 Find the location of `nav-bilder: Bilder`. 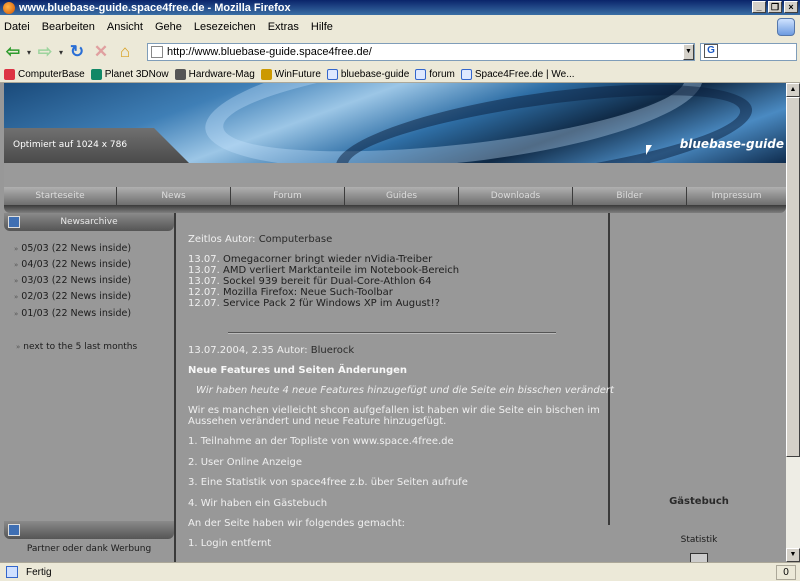

nav-bilder: Bilder is located at coordinates (630, 196).